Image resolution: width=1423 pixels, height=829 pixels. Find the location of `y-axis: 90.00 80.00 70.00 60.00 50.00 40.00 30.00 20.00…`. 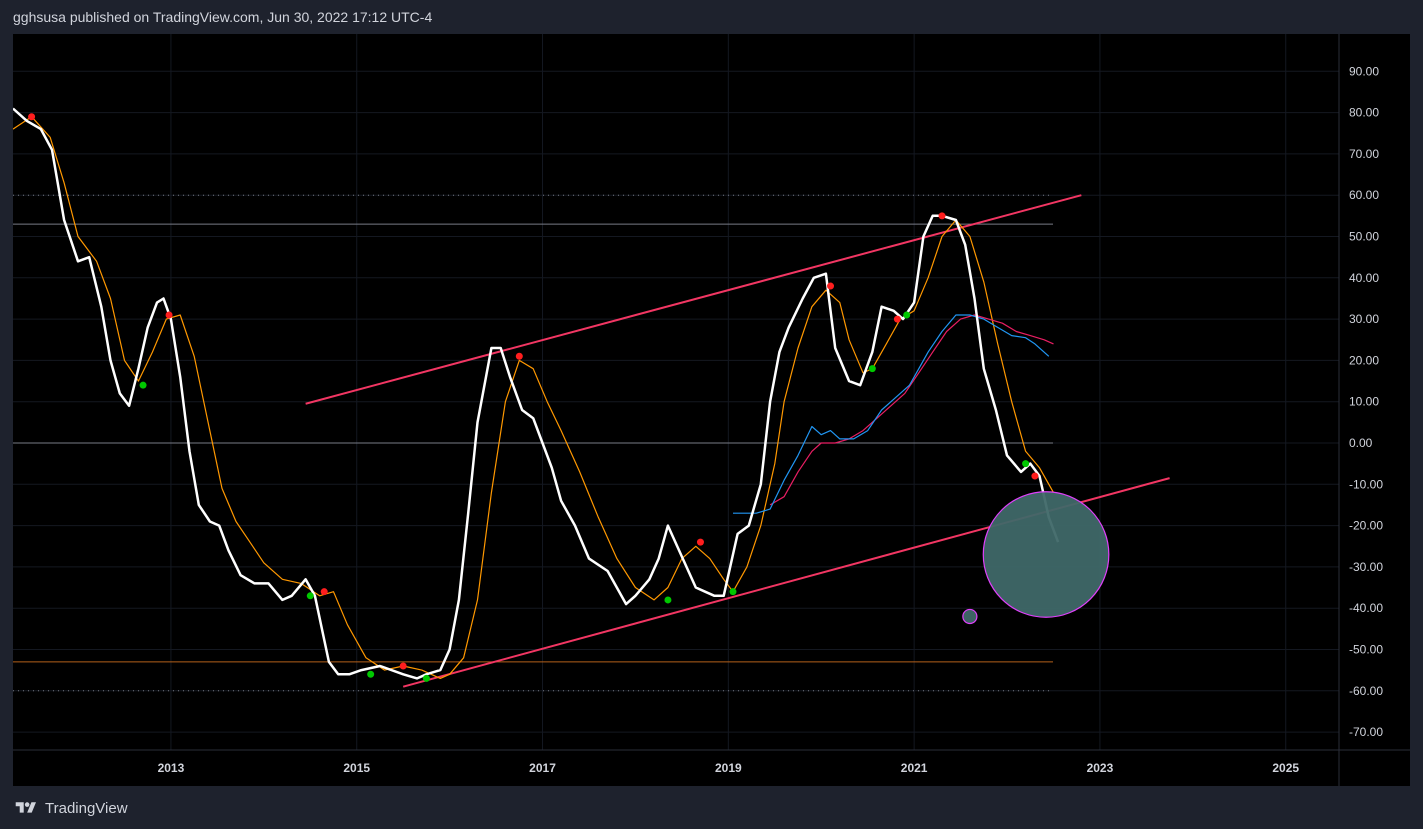

y-axis: 90.00 80.00 70.00 60.00 50.00 40.00 30.00 20.00… is located at coordinates (1366, 401).